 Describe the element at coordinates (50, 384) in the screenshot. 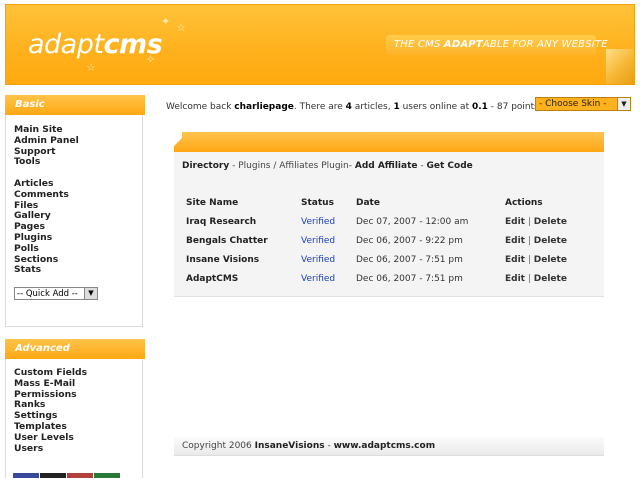

I see `sidebar-item-mass-email: Mass E-Mail` at that location.